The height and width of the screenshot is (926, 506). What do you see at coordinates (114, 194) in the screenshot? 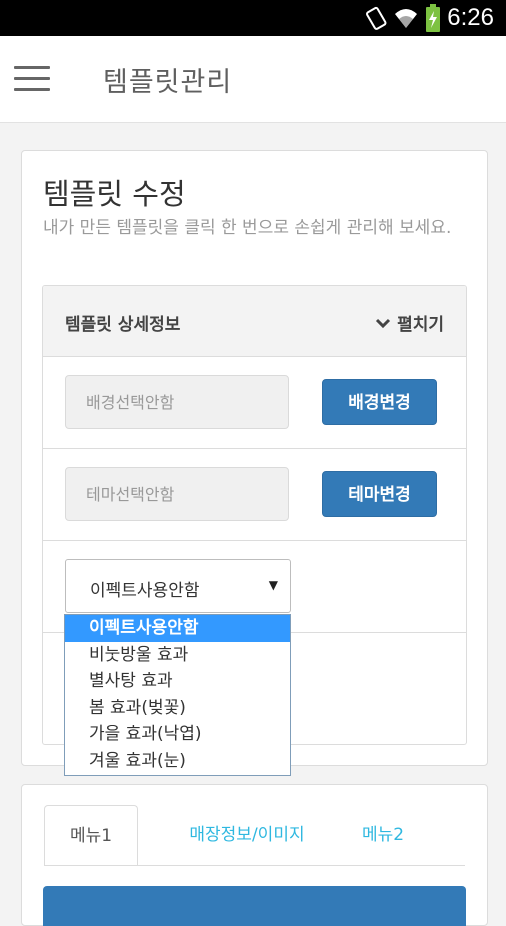
I see `card-title: 템플릿 수정` at bounding box center [114, 194].